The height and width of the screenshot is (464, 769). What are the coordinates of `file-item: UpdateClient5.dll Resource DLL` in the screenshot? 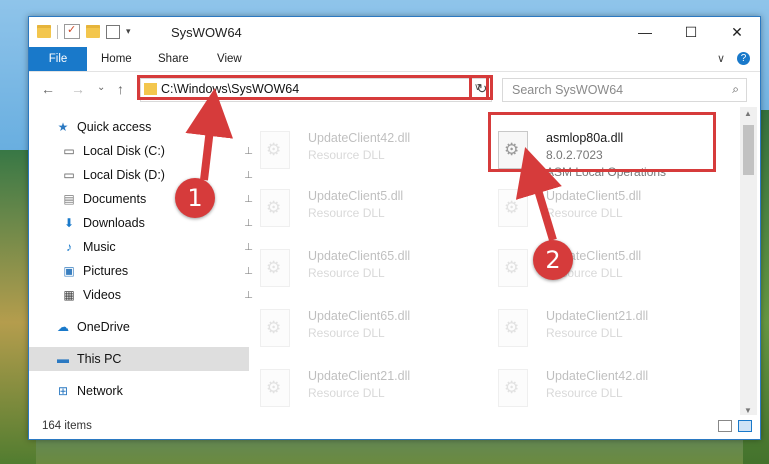 It's located at (592, 207).